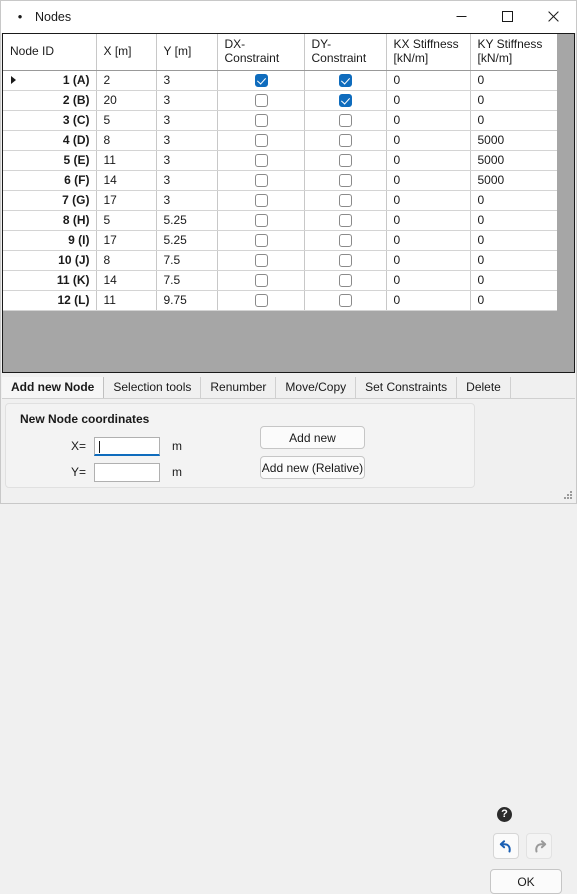 The height and width of the screenshot is (894, 577). What do you see at coordinates (461, 16) in the screenshot?
I see `minimize-button` at bounding box center [461, 16].